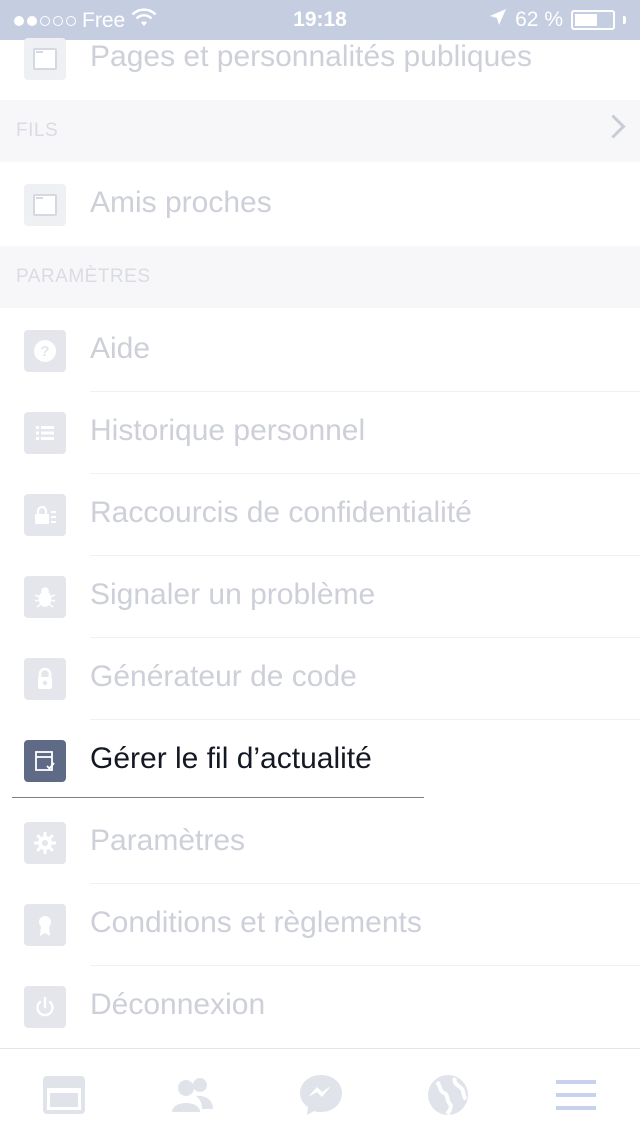  Describe the element at coordinates (45, 1007) in the screenshot. I see `power-icon` at that location.